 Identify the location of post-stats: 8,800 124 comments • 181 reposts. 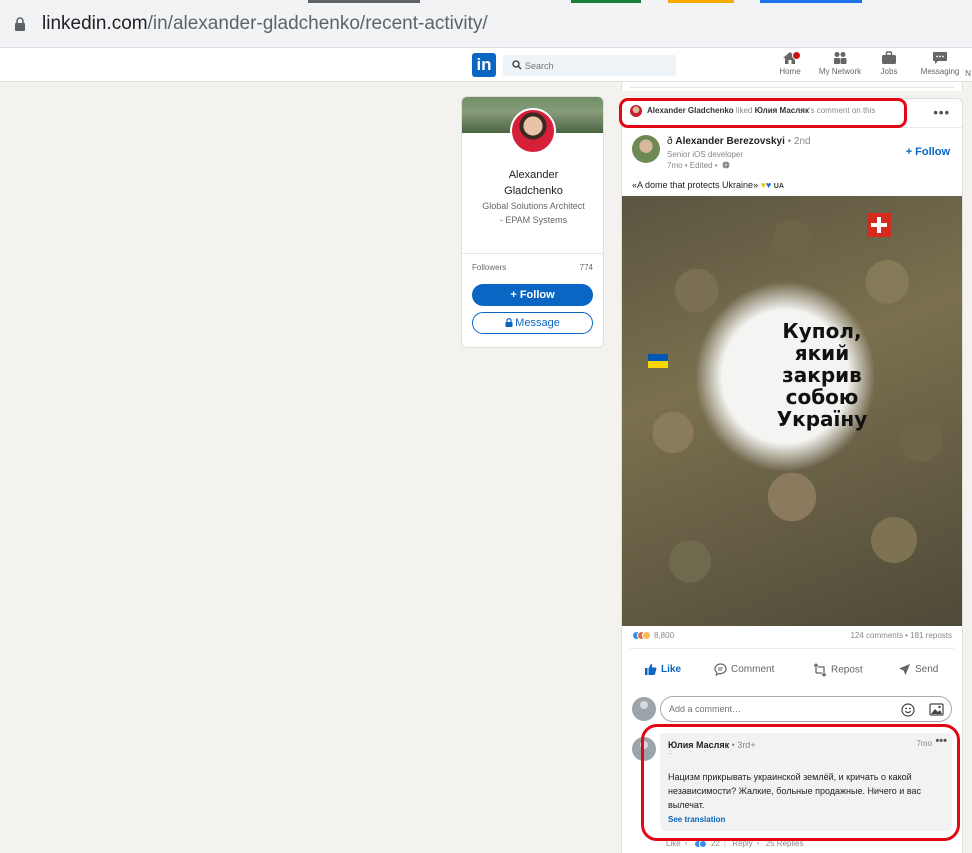
(792, 637).